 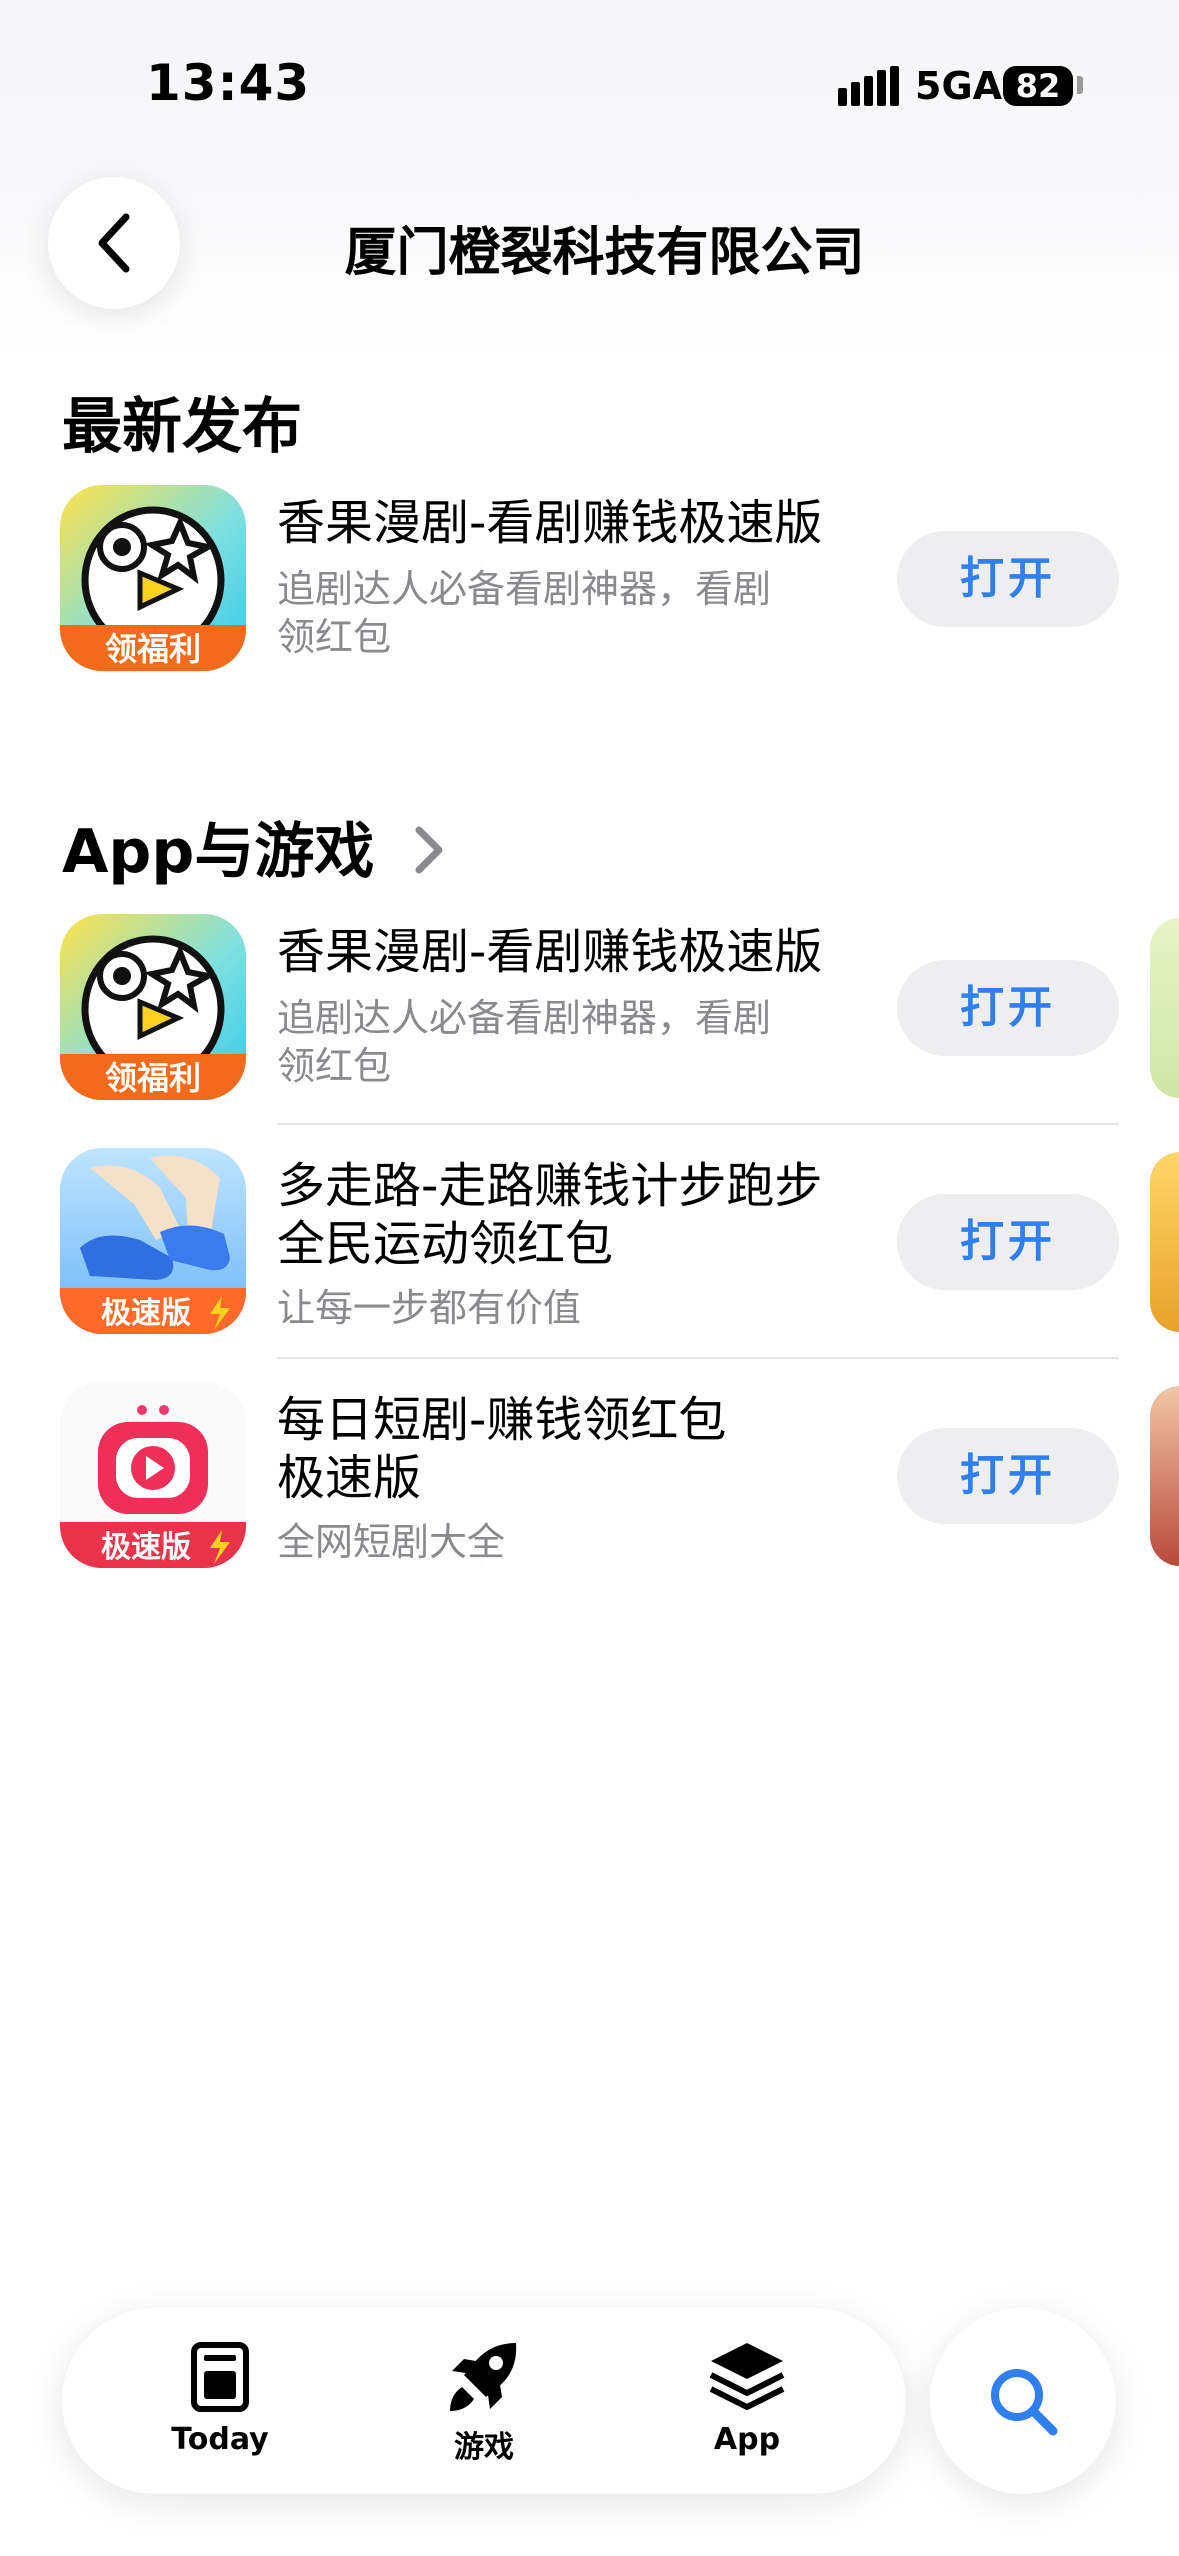 What do you see at coordinates (747, 2439) in the screenshot?
I see `tab-label: App` at bounding box center [747, 2439].